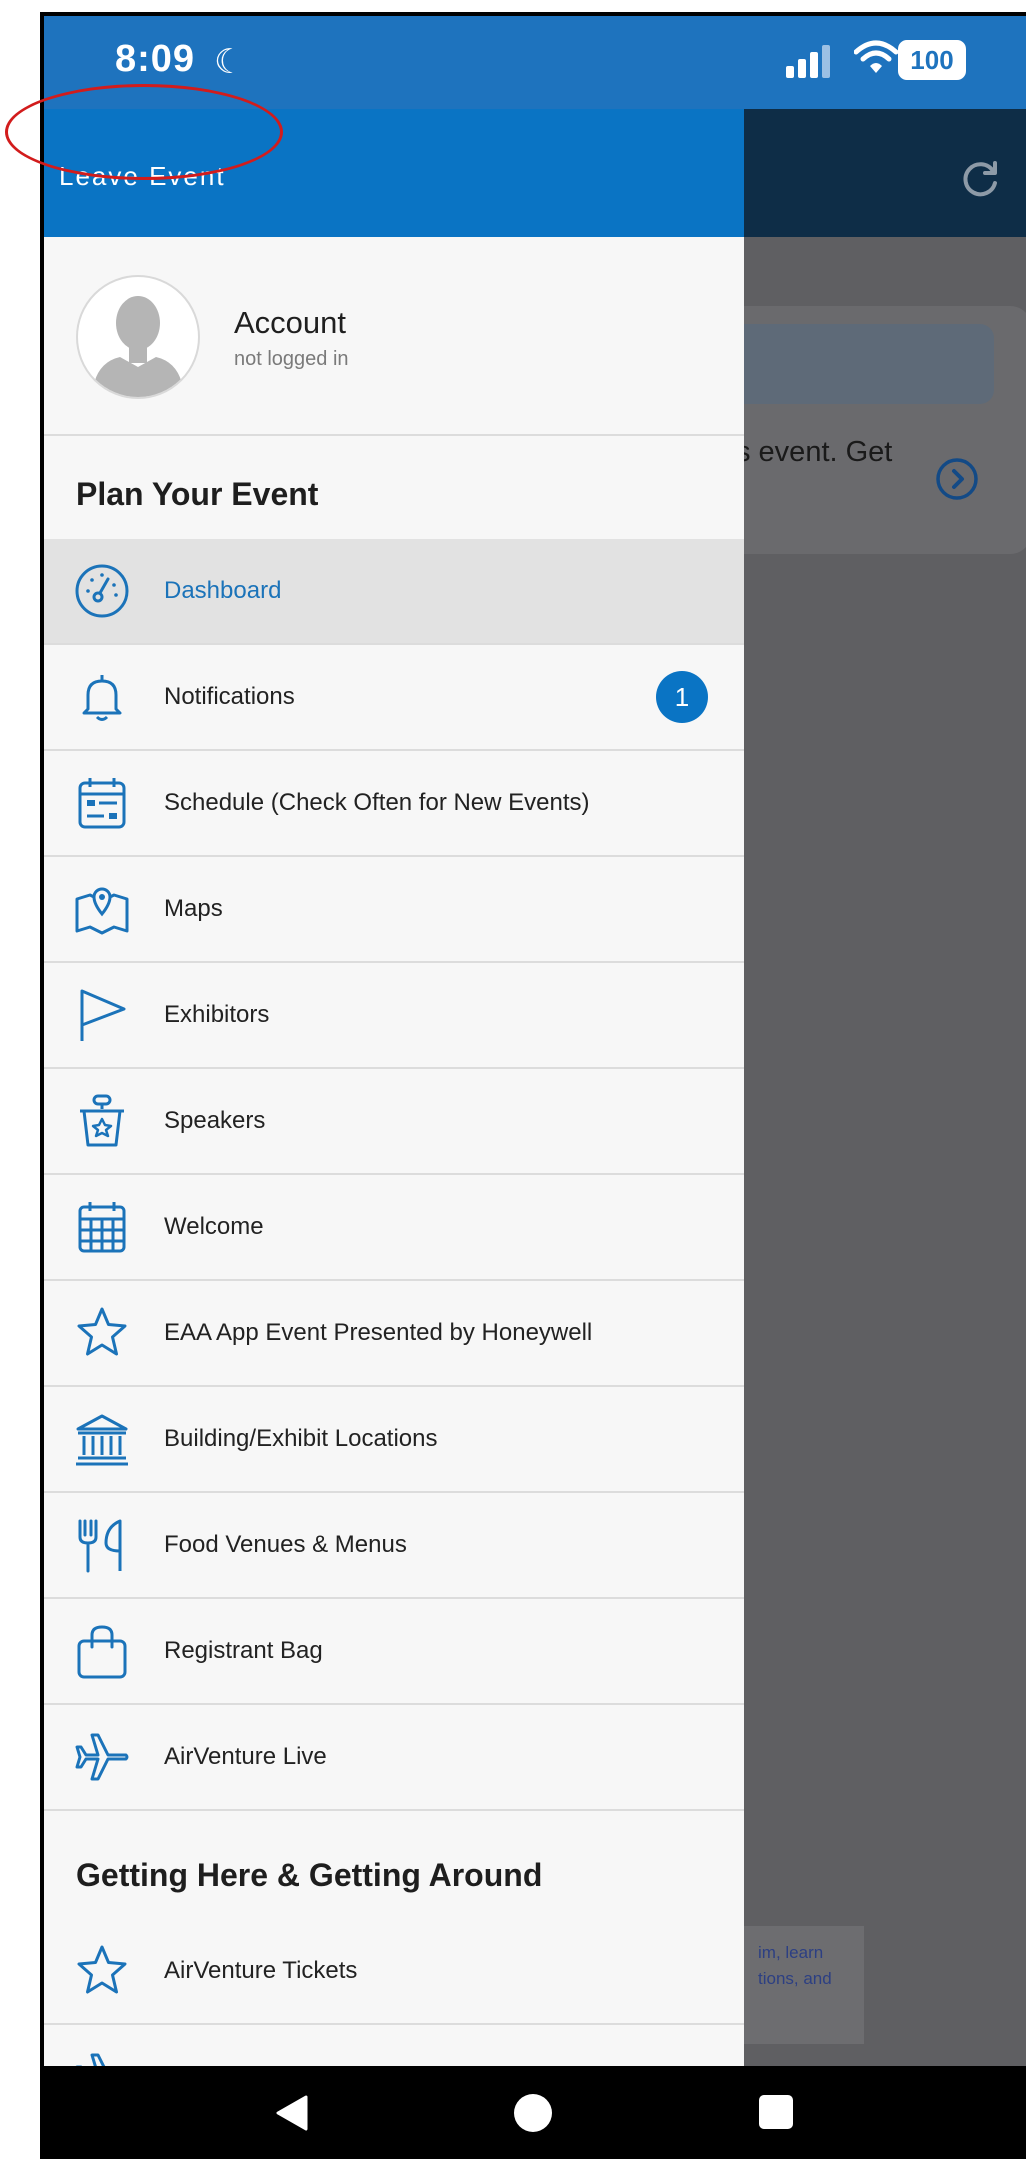 The width and height of the screenshot is (1026, 2159). Describe the element at coordinates (394, 1652) in the screenshot. I see `menu-item-registrant-bag: Registrant Bag` at that location.